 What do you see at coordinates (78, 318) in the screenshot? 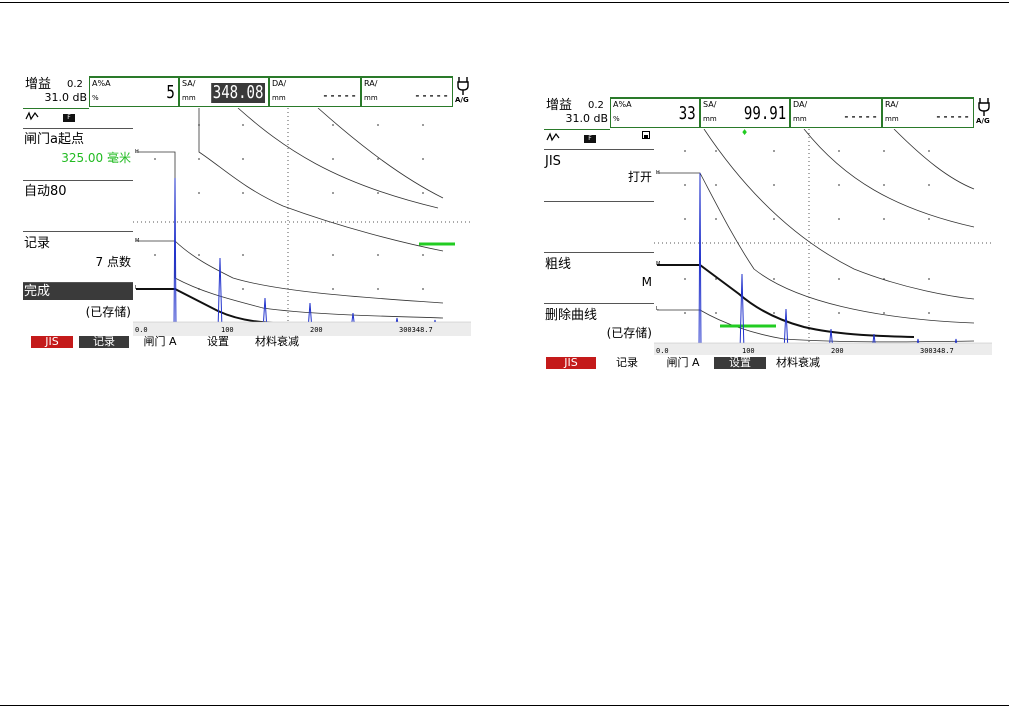
I see `menu-finish-status: (已存储)` at bounding box center [78, 318].